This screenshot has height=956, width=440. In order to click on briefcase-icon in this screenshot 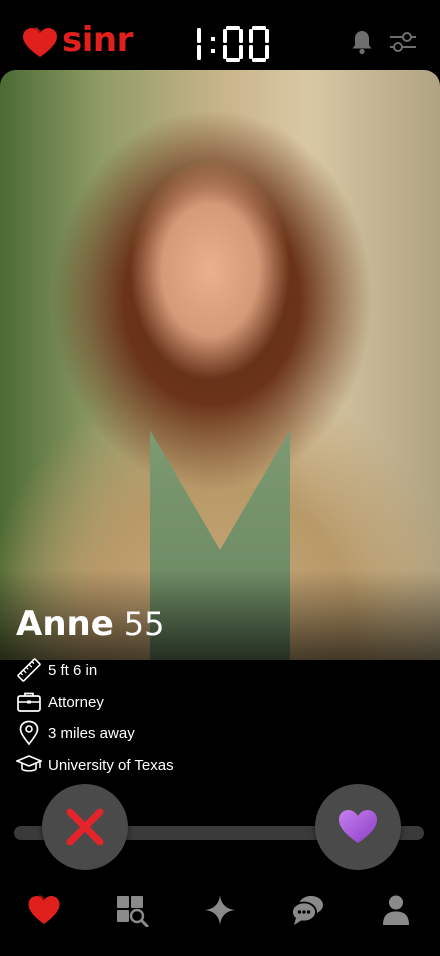, I will do `click(29, 702)`.